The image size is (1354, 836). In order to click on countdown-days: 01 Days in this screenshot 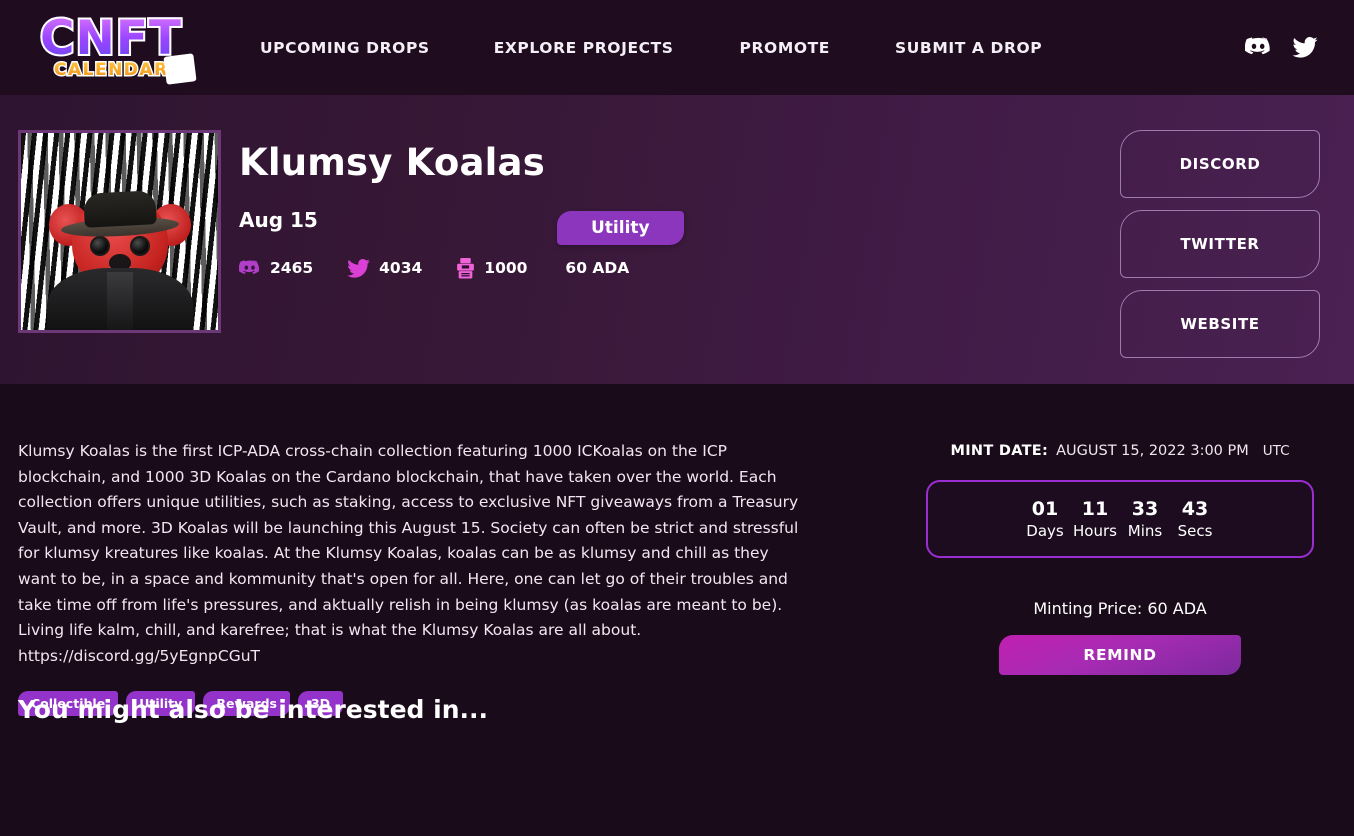, I will do `click(1045, 519)`.